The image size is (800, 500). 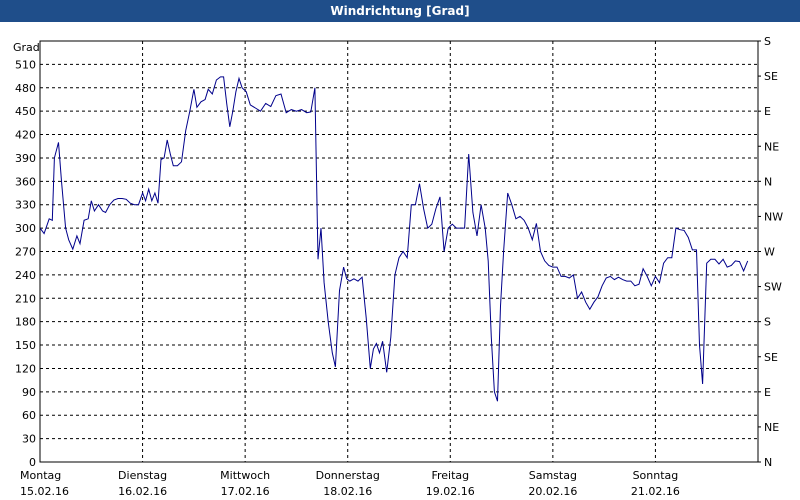 I want to click on x-date-label: 20.02.16, so click(x=552, y=491).